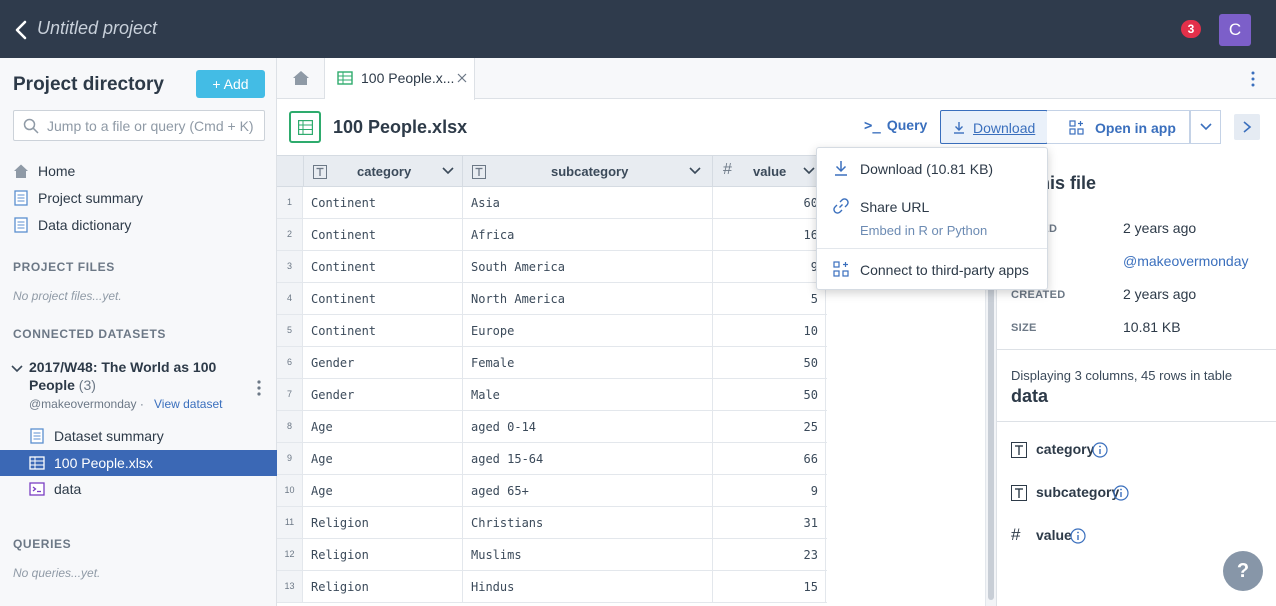 The image size is (1276, 606). What do you see at coordinates (927, 169) in the screenshot?
I see `menu-item-label: Download (10.81 KB)` at bounding box center [927, 169].